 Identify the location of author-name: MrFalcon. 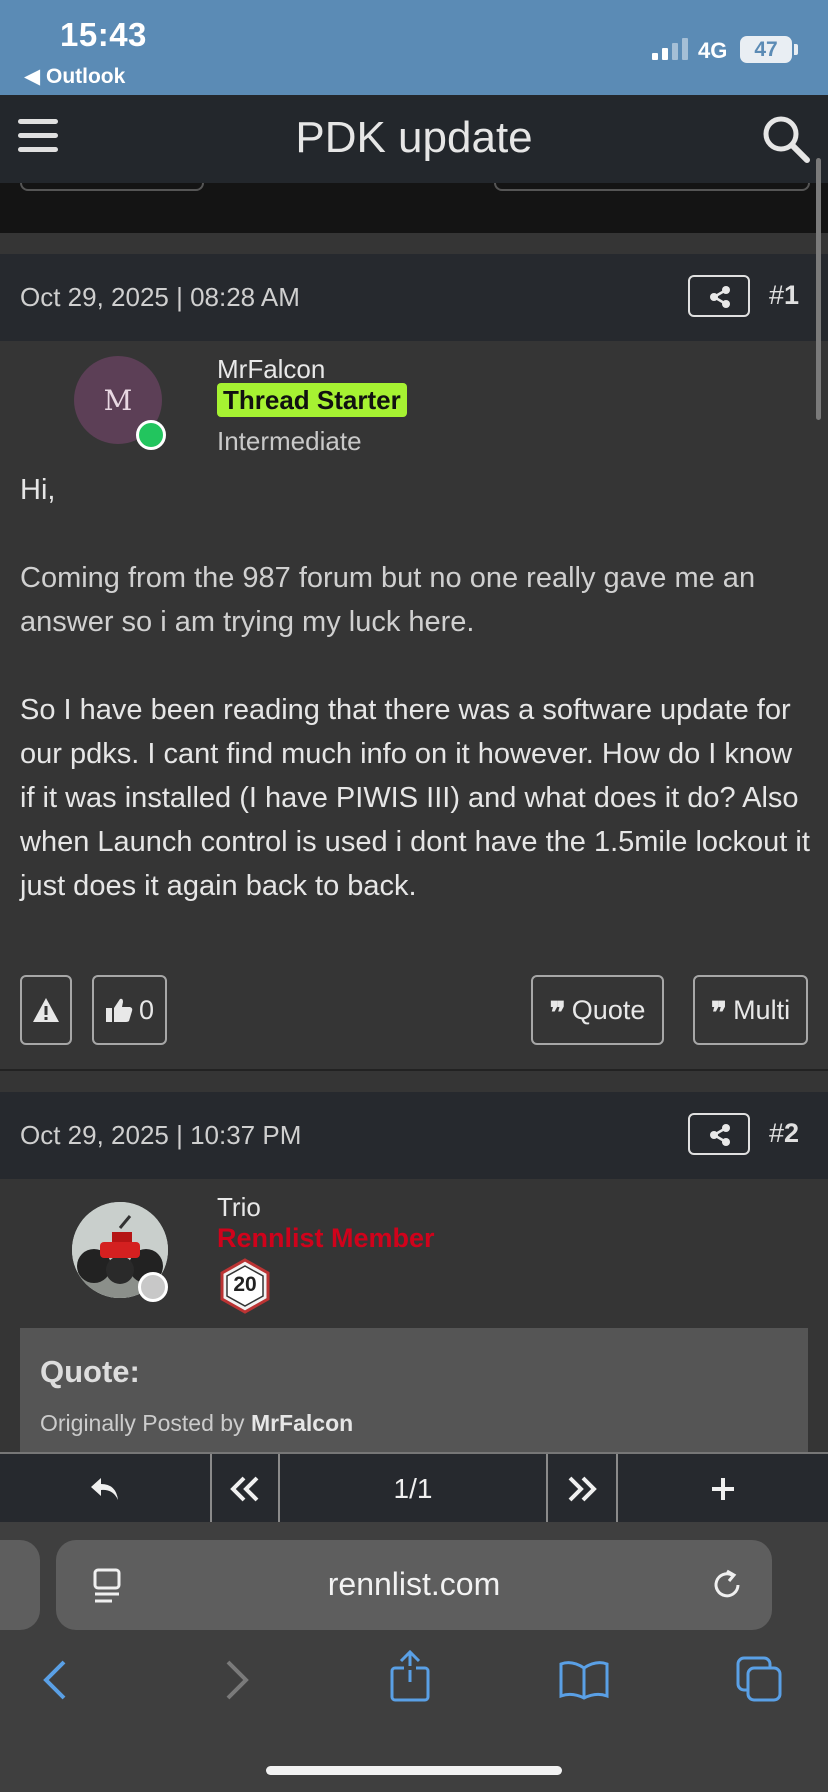
(271, 369).